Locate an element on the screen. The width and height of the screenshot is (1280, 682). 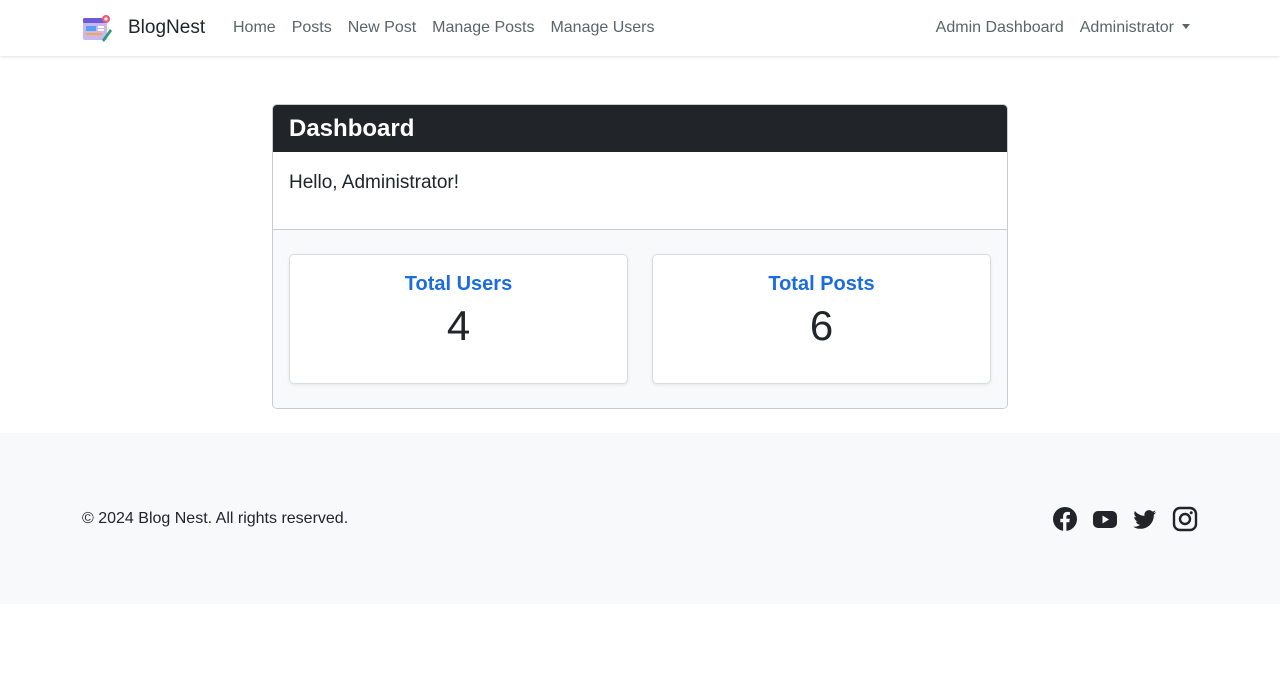
total-users-label: Total Users is located at coordinates (458, 284).